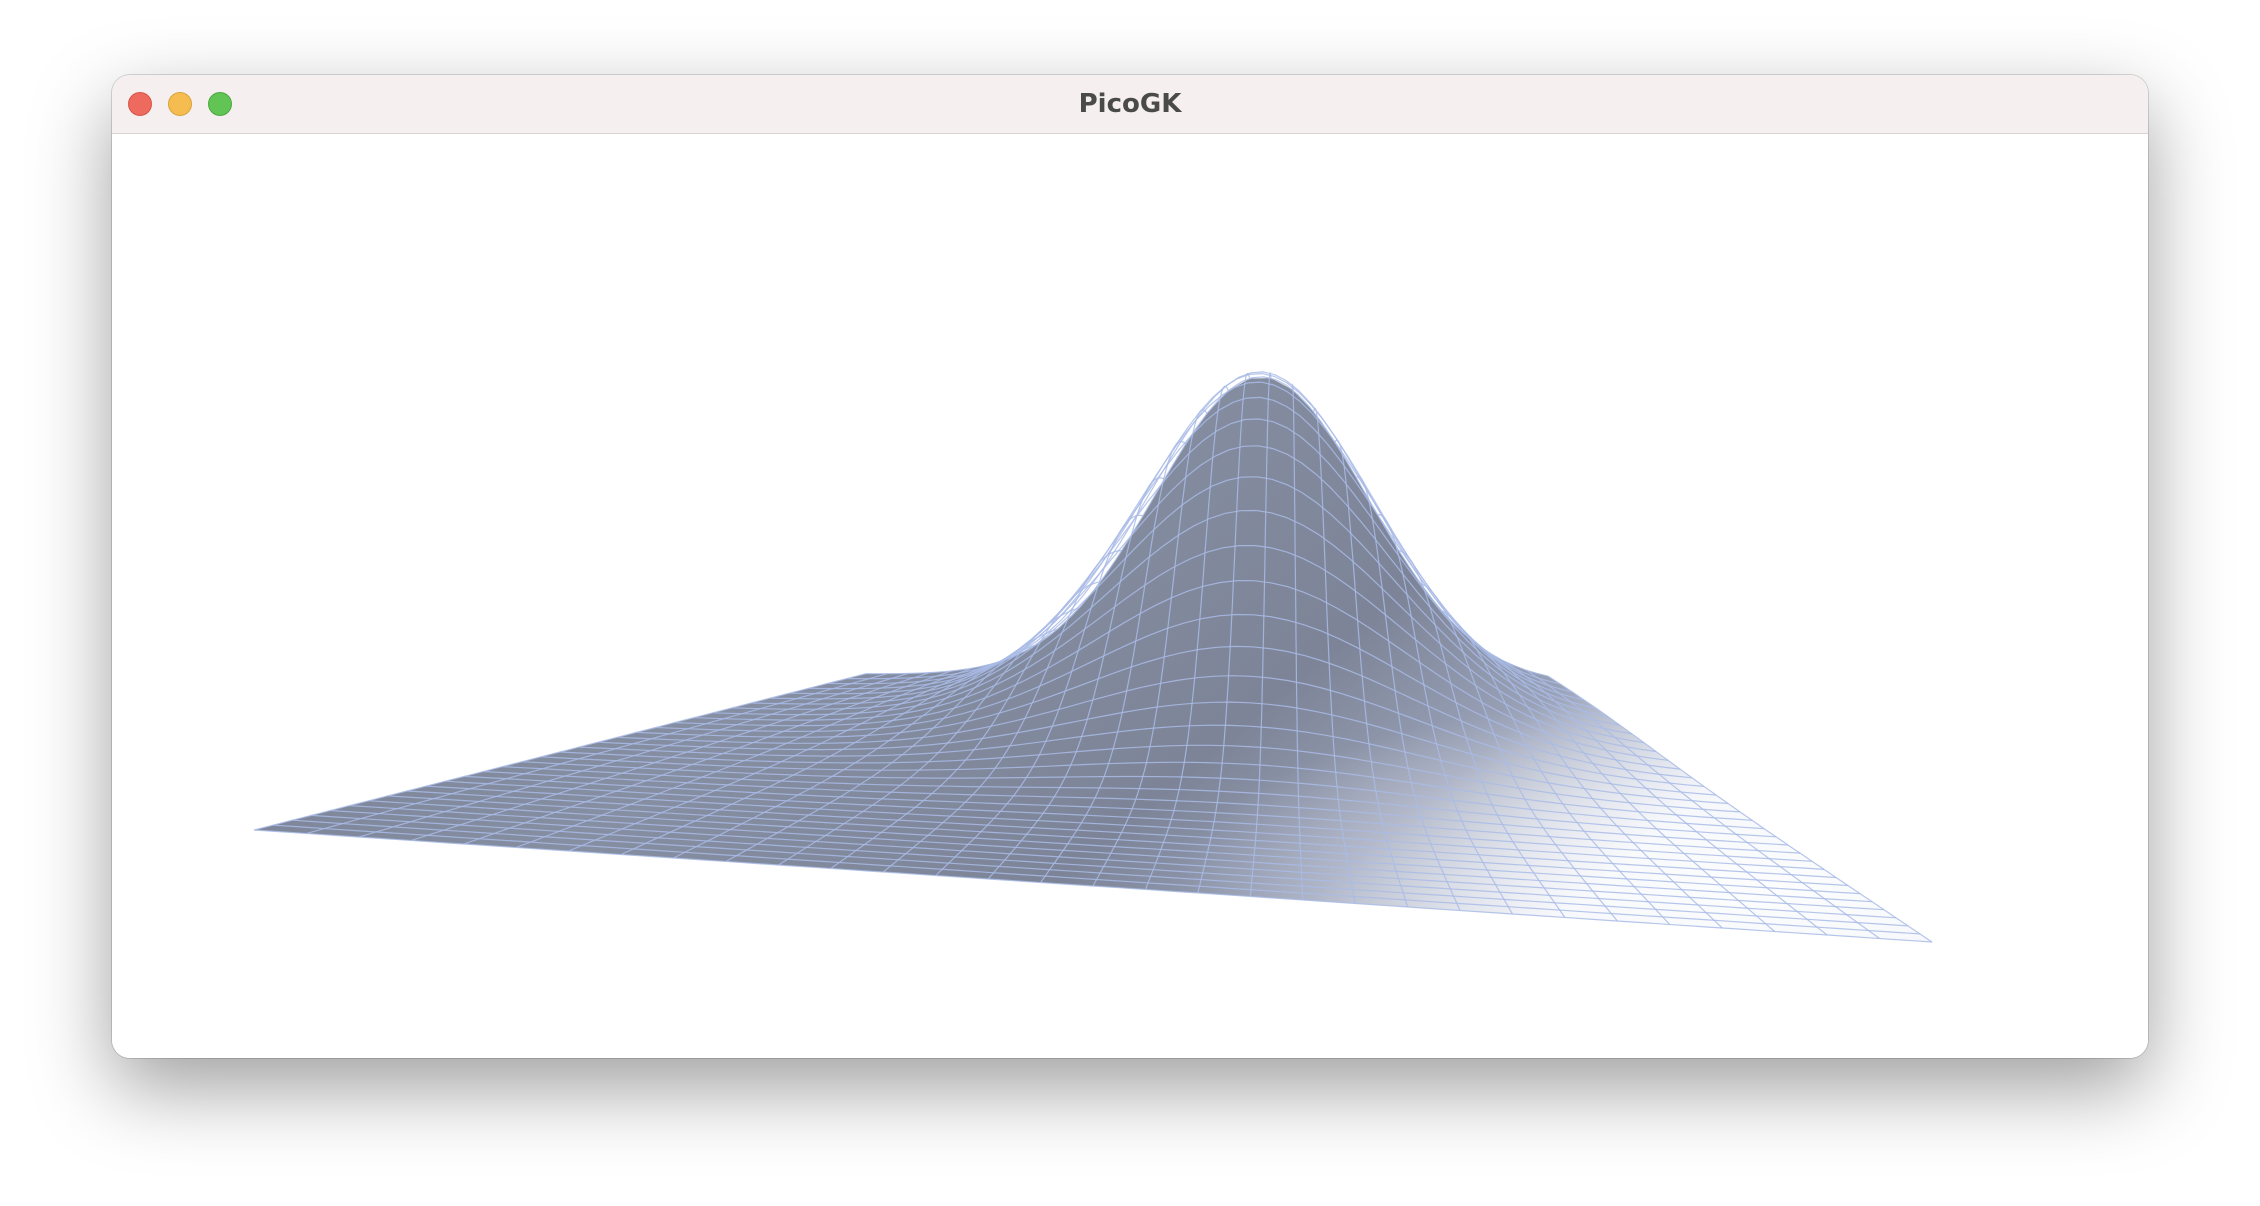 This screenshot has width=2260, height=1206. I want to click on title-bar: PicoGK, so click(1130, 104).